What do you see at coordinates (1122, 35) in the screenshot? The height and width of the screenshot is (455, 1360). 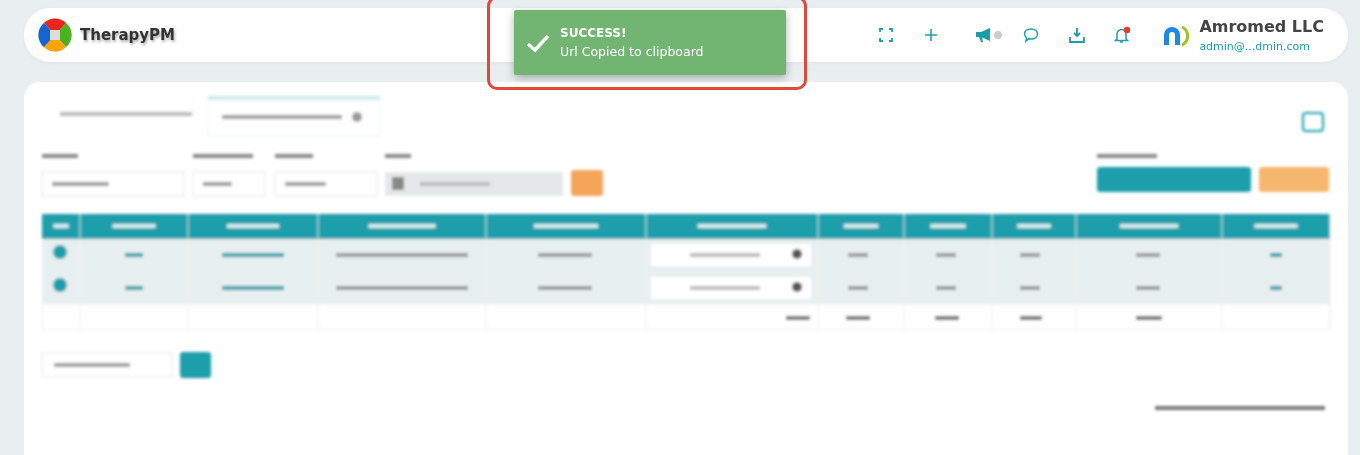 I see `bell-icon` at bounding box center [1122, 35].